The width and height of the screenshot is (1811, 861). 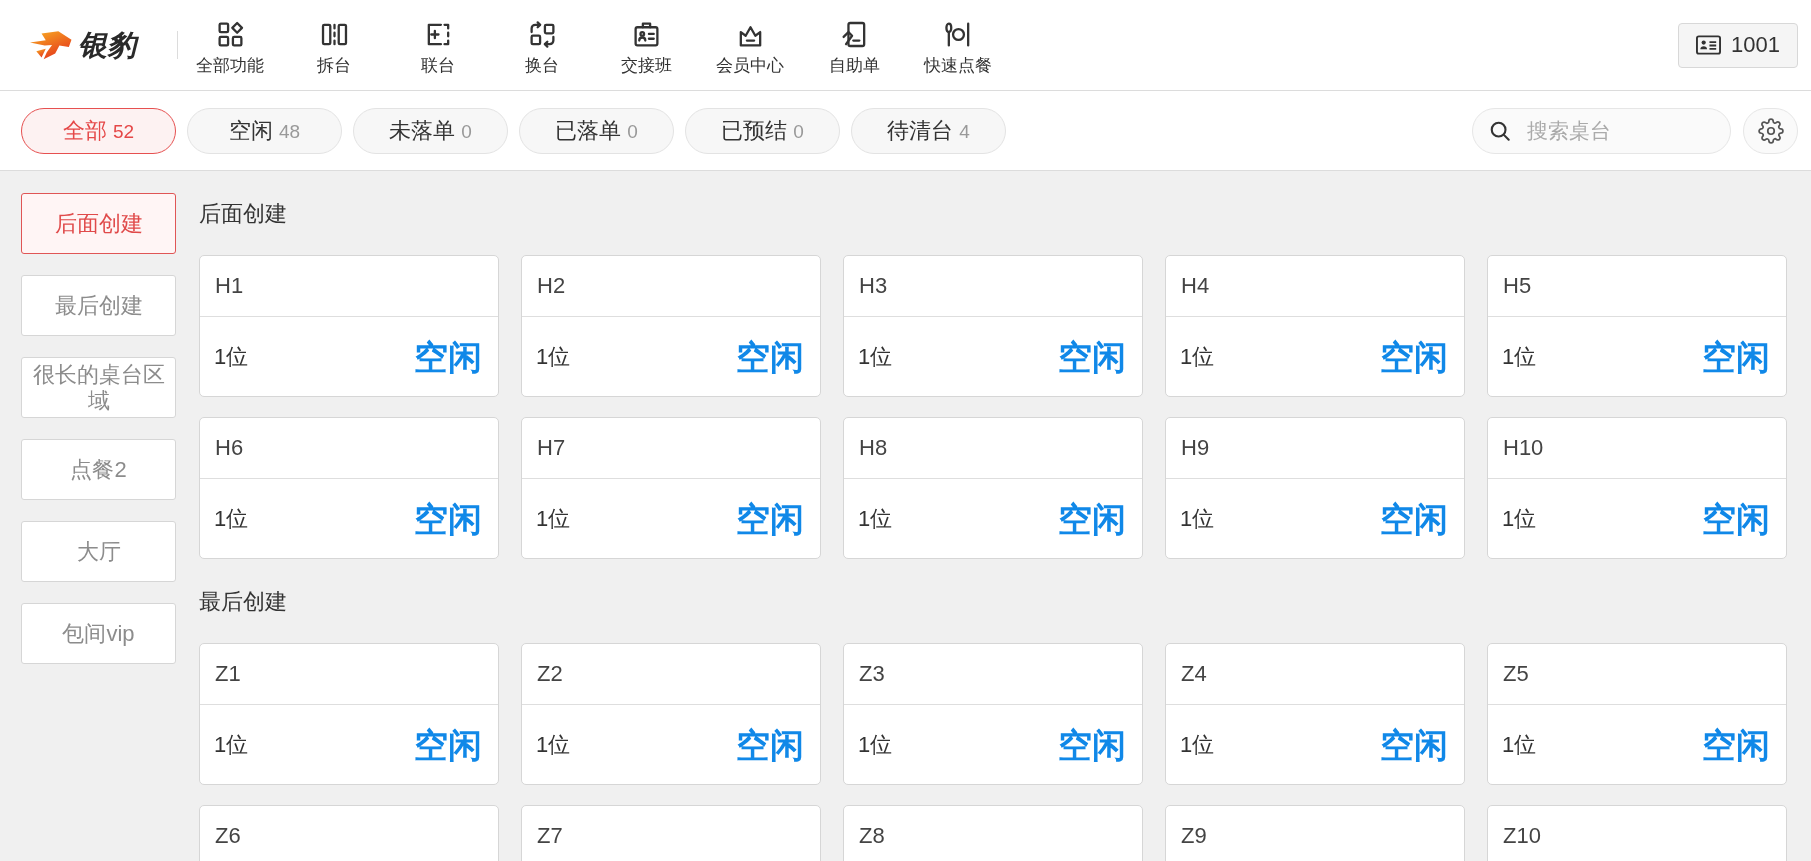 What do you see at coordinates (349, 488) in the screenshot?
I see `table-card: H6 1位 空闲` at bounding box center [349, 488].